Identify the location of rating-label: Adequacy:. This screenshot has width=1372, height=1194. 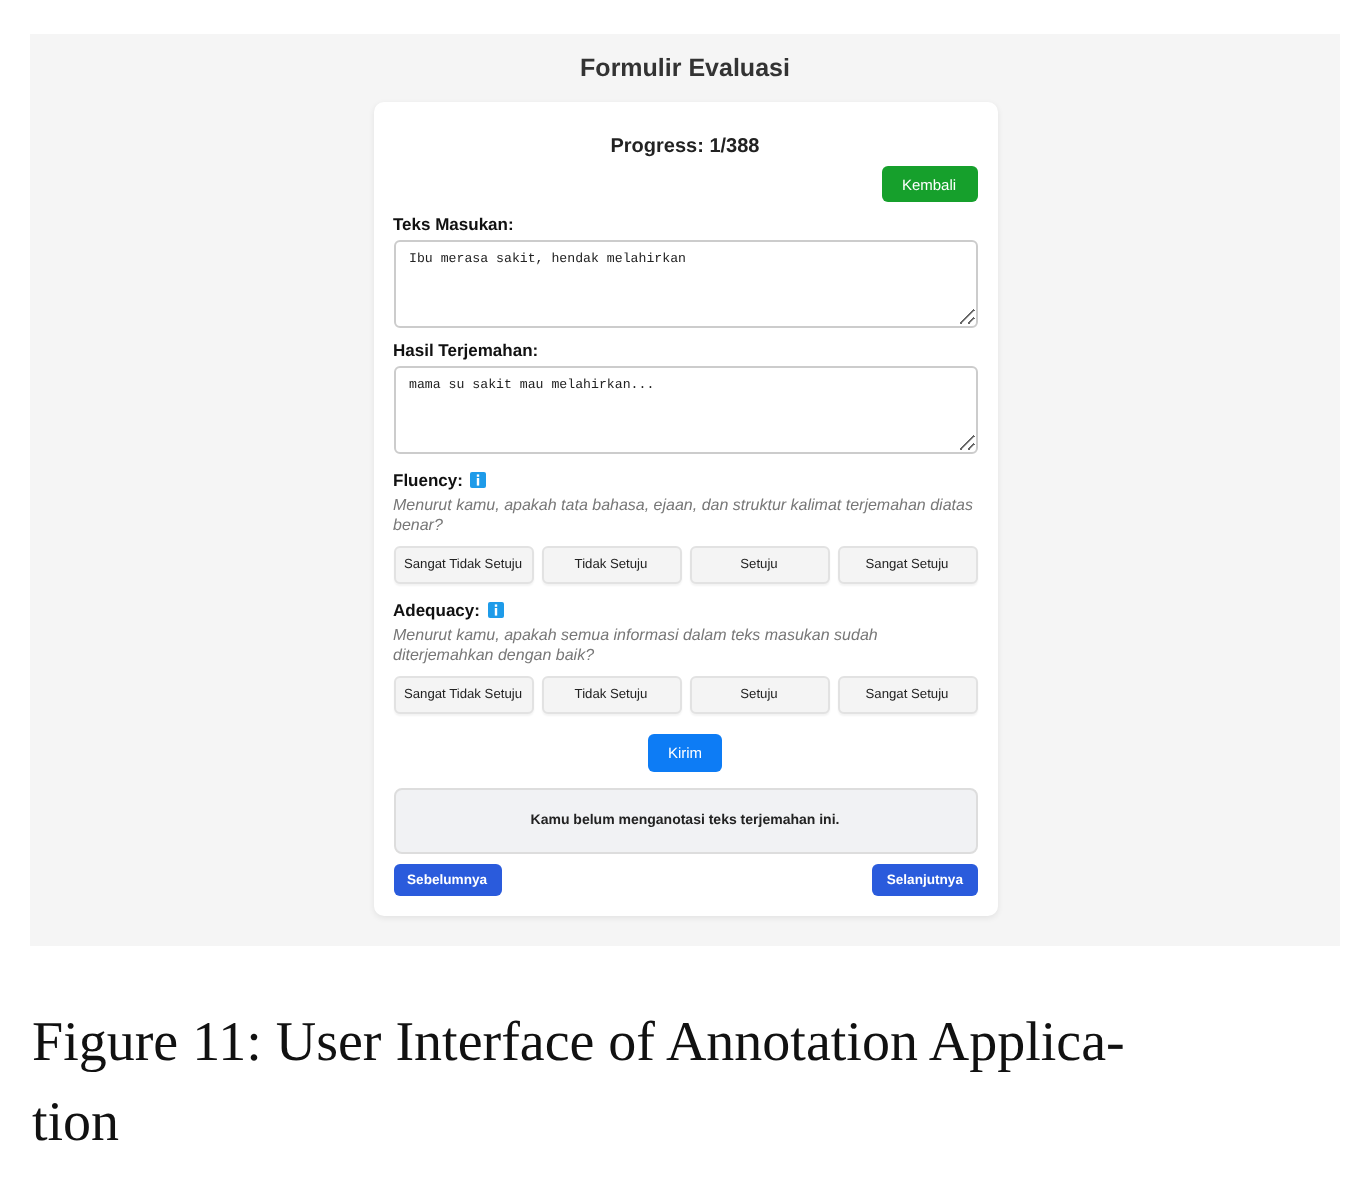
(436, 610).